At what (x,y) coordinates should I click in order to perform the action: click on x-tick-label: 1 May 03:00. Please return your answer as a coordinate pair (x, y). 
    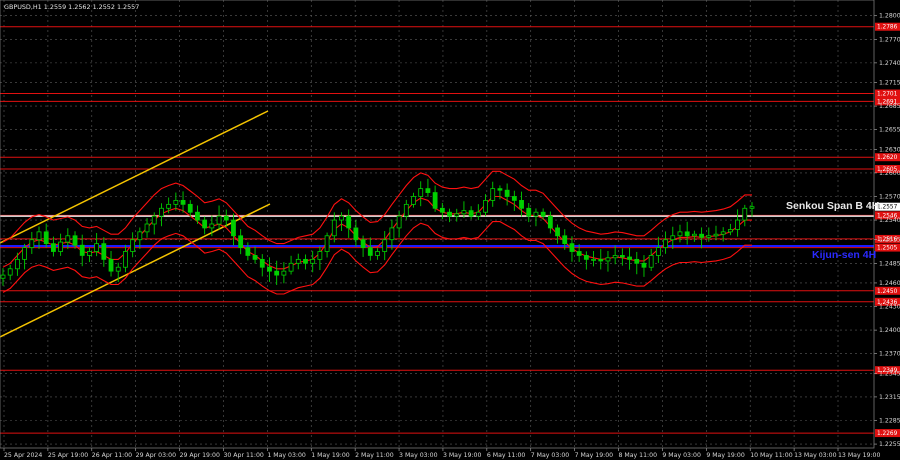
    Looking at the image, I should click on (286, 455).